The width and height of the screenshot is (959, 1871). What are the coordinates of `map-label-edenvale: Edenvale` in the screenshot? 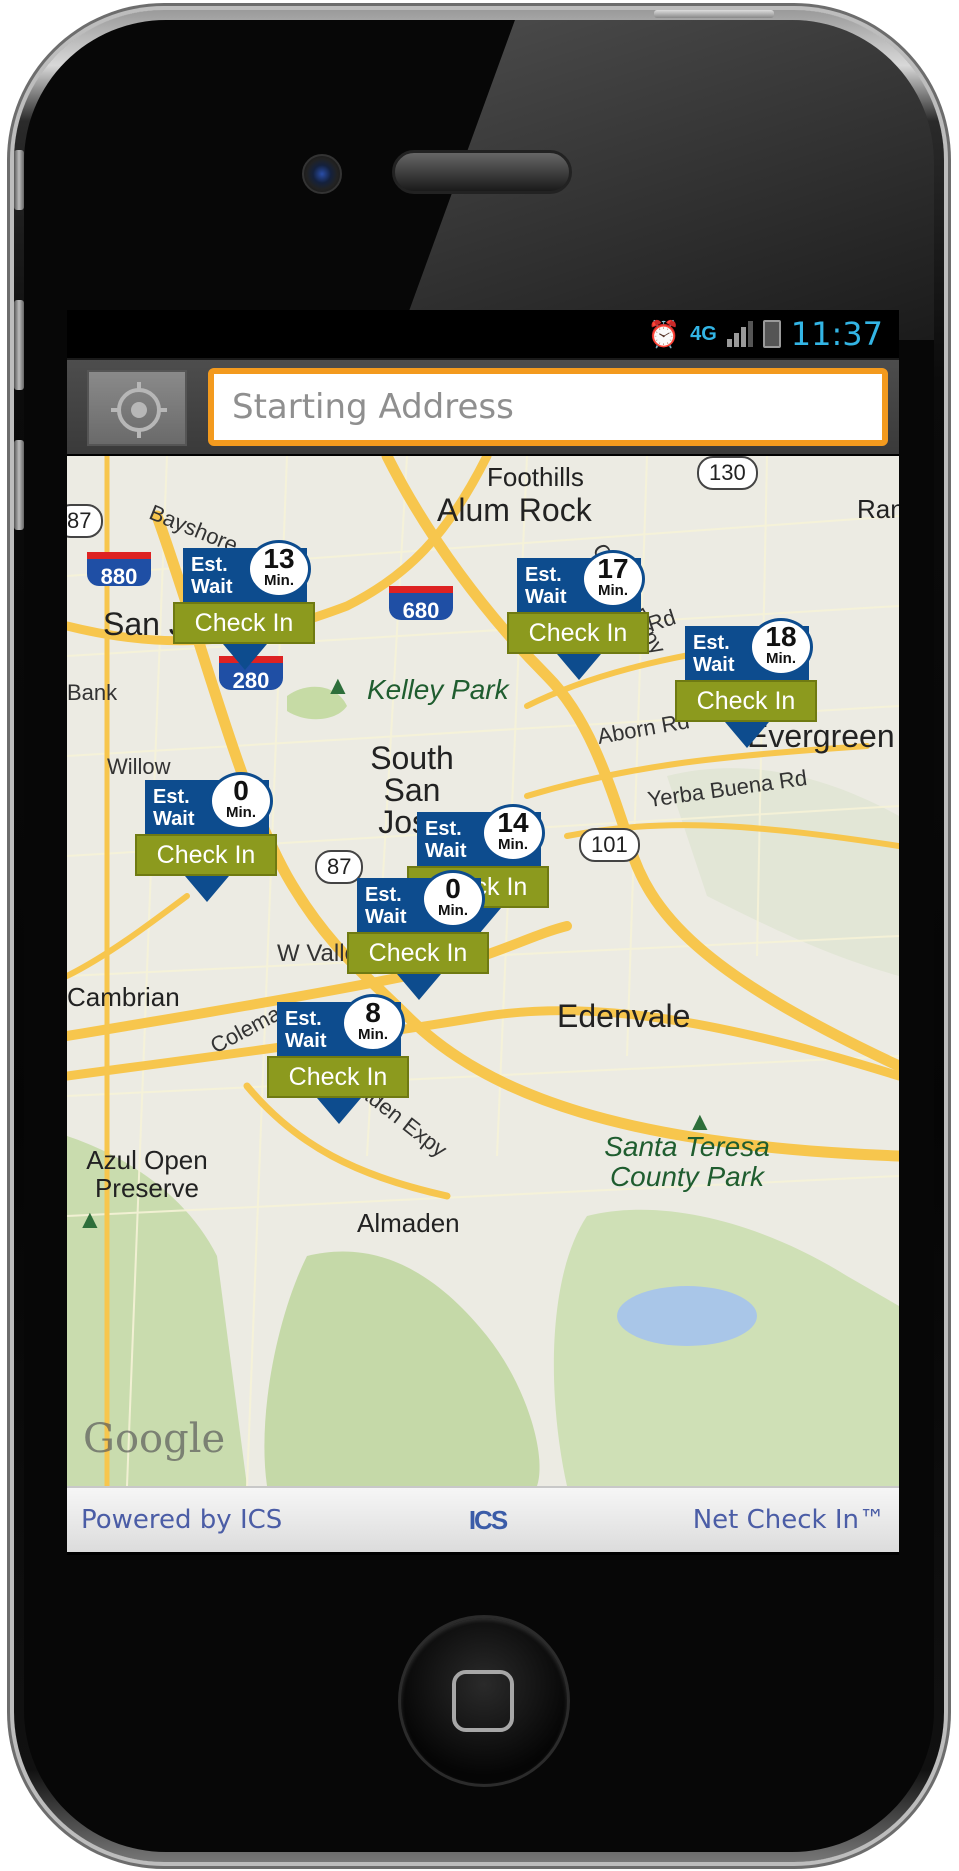 It's located at (624, 1016).